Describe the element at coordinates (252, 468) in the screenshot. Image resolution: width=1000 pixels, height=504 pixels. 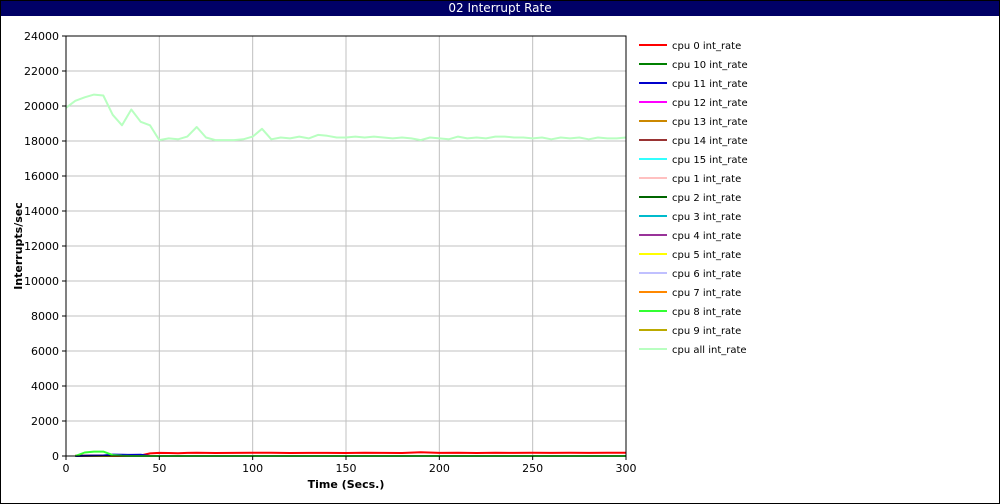
I see `x-tick-label: 100` at that location.